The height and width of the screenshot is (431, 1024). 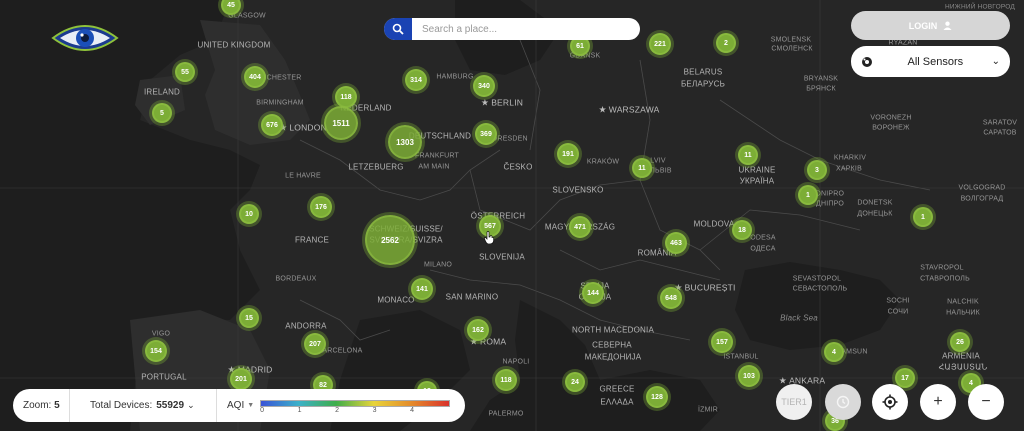 I want to click on device-cluster-marker: 162, so click(x=478, y=330).